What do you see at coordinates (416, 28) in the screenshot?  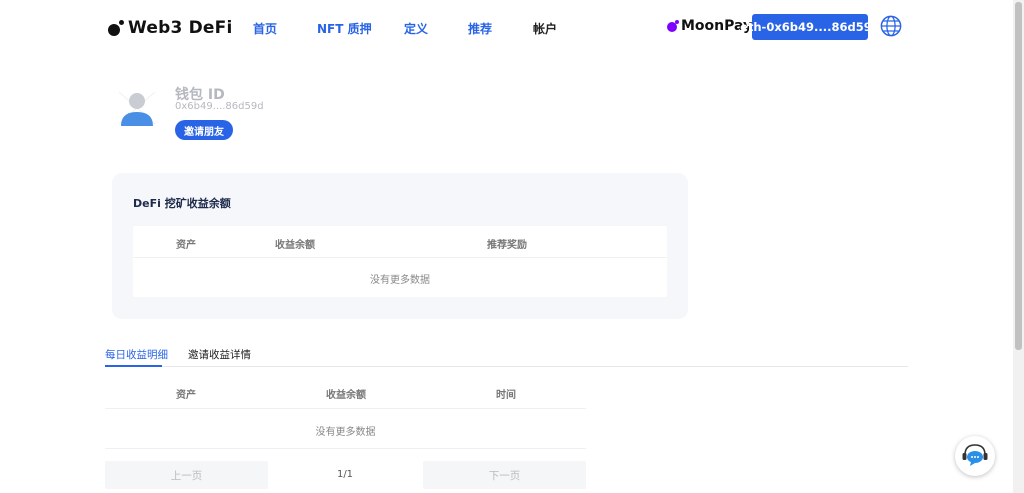 I see `nav-definition: 定义` at bounding box center [416, 28].